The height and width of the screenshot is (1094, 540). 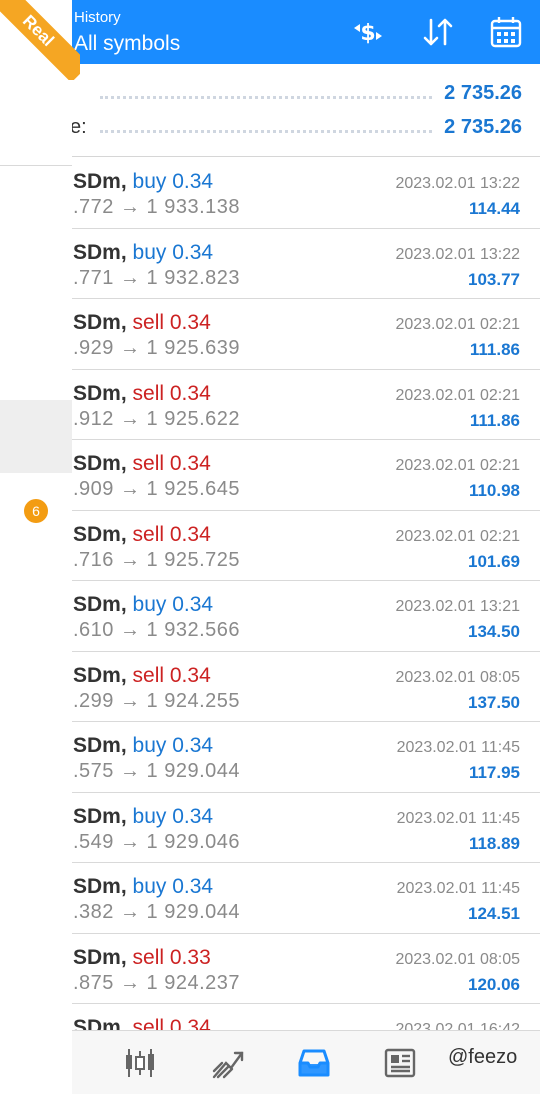 What do you see at coordinates (483, 1057) in the screenshot?
I see `watermark-text: @feezo` at bounding box center [483, 1057].